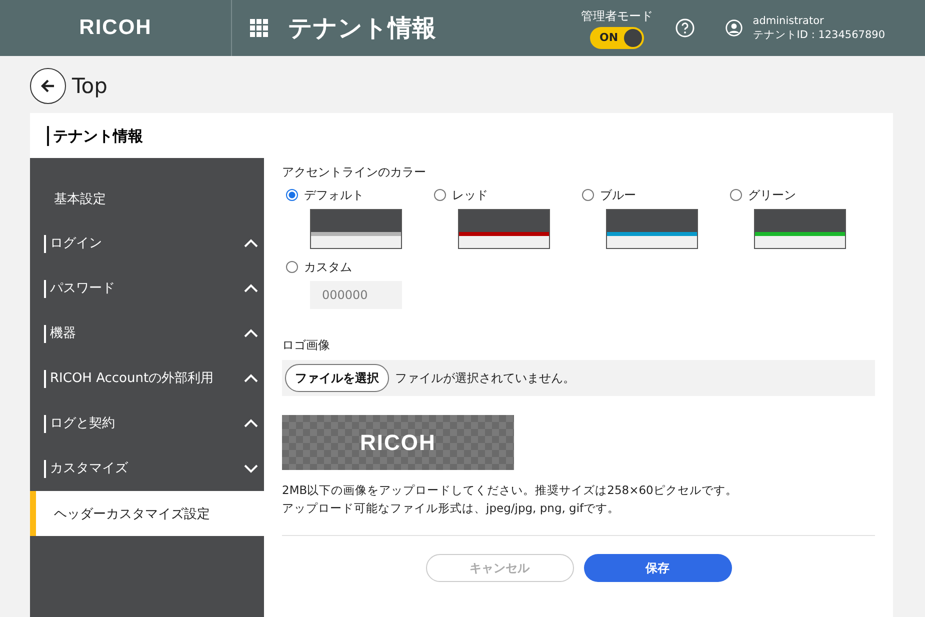  Describe the element at coordinates (788, 20) in the screenshot. I see `user-name: administrator` at that location.